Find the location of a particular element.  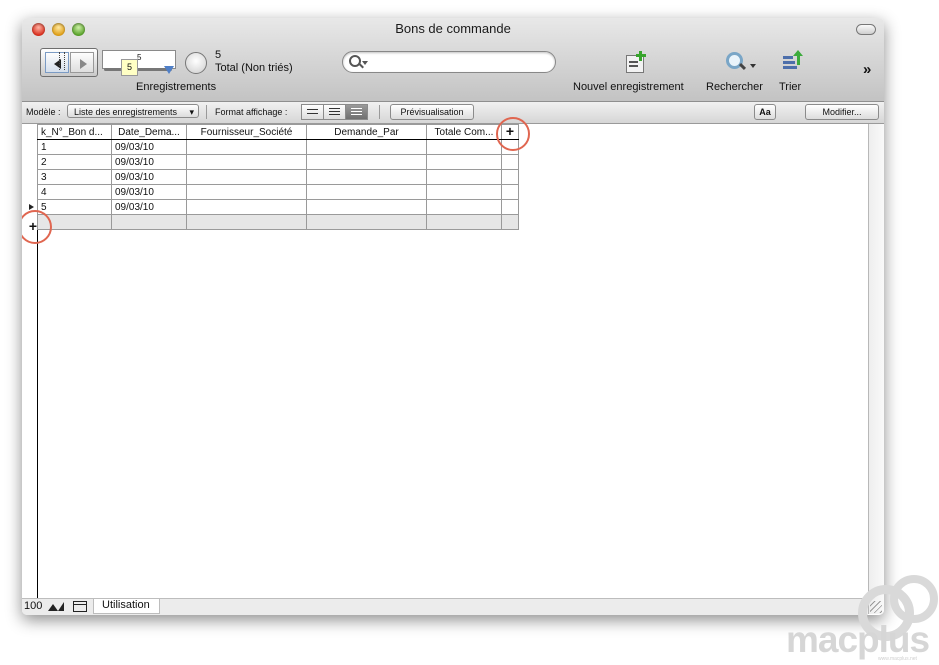

zoom-out-icon is located at coordinates (53, 607).